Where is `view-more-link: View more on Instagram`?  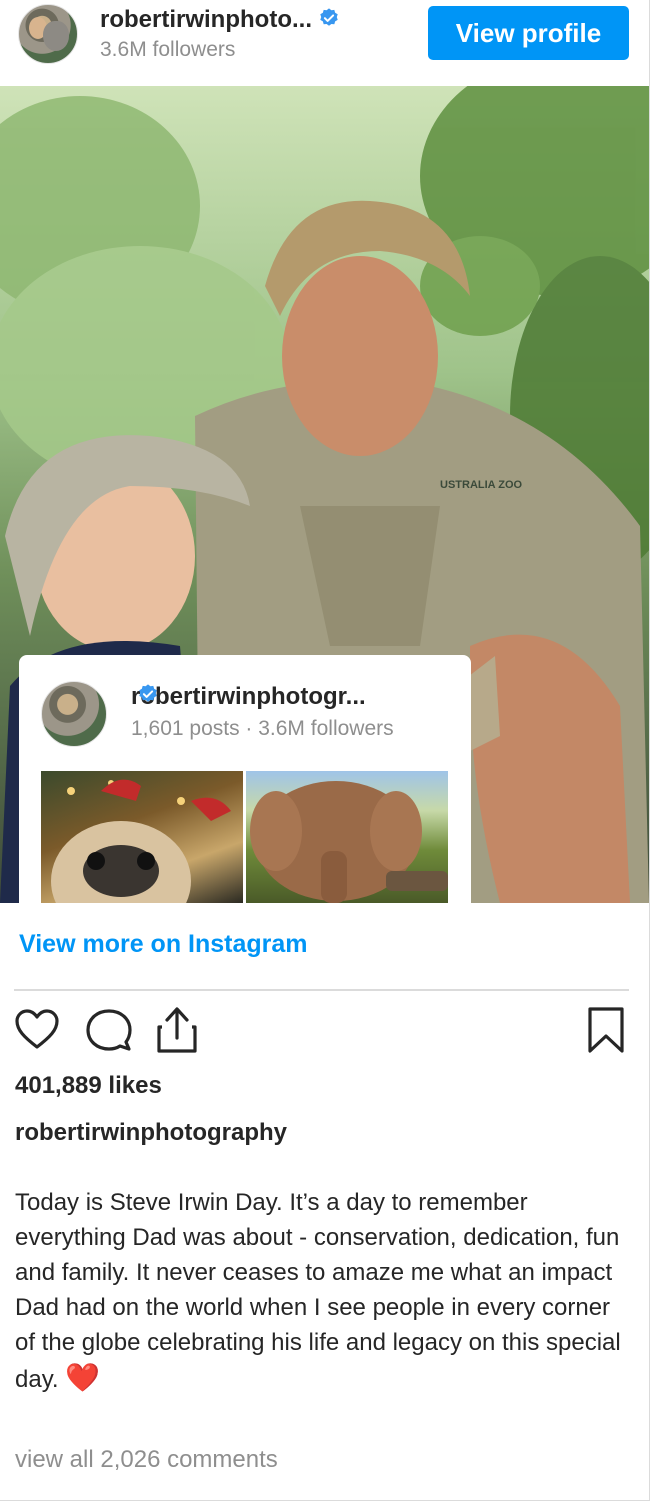
view-more-link: View more on Instagram is located at coordinates (163, 944).